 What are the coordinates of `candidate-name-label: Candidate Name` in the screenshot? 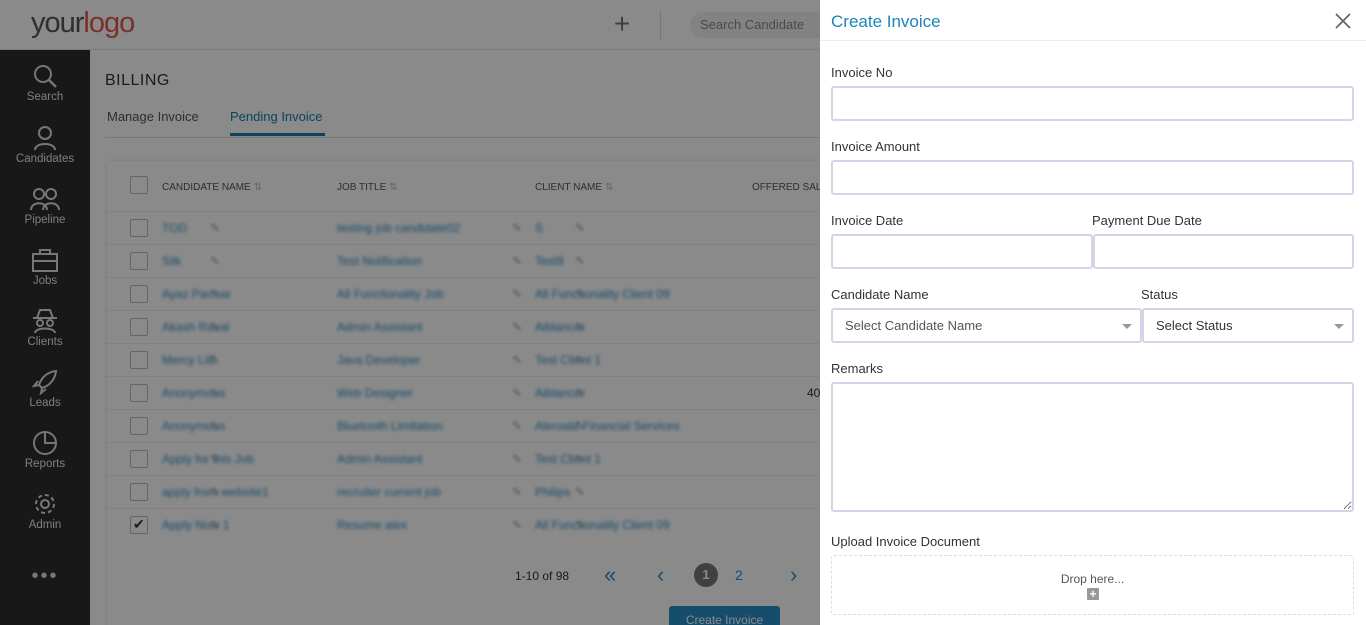 It's located at (880, 294).